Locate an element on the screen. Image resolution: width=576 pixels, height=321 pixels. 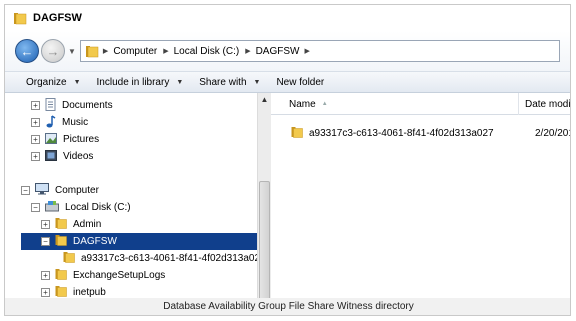
file-date-modified: 2/20/2012 is located at coordinates (552, 133).